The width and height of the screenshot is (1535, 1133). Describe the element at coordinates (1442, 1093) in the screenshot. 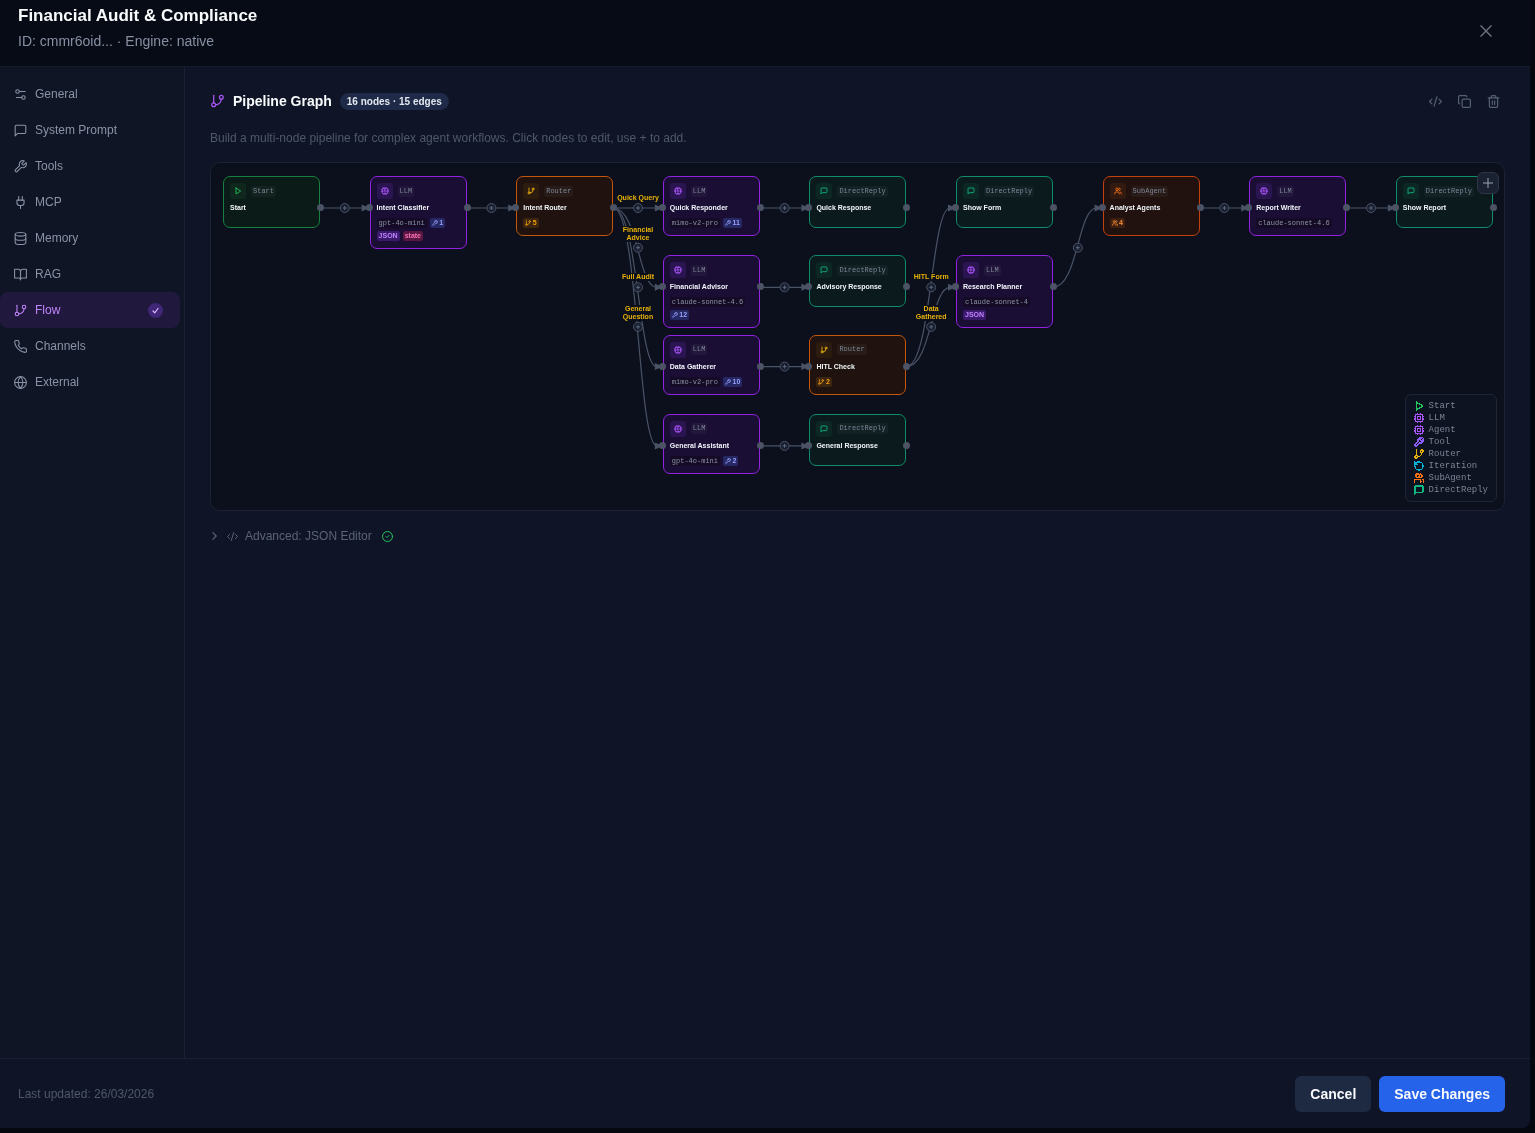

I see `save-button: Save Changes` at that location.